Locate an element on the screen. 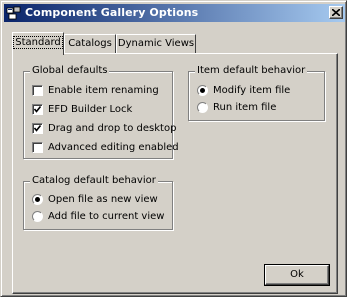  global-defaults-title: Global defaults is located at coordinates (70, 70).